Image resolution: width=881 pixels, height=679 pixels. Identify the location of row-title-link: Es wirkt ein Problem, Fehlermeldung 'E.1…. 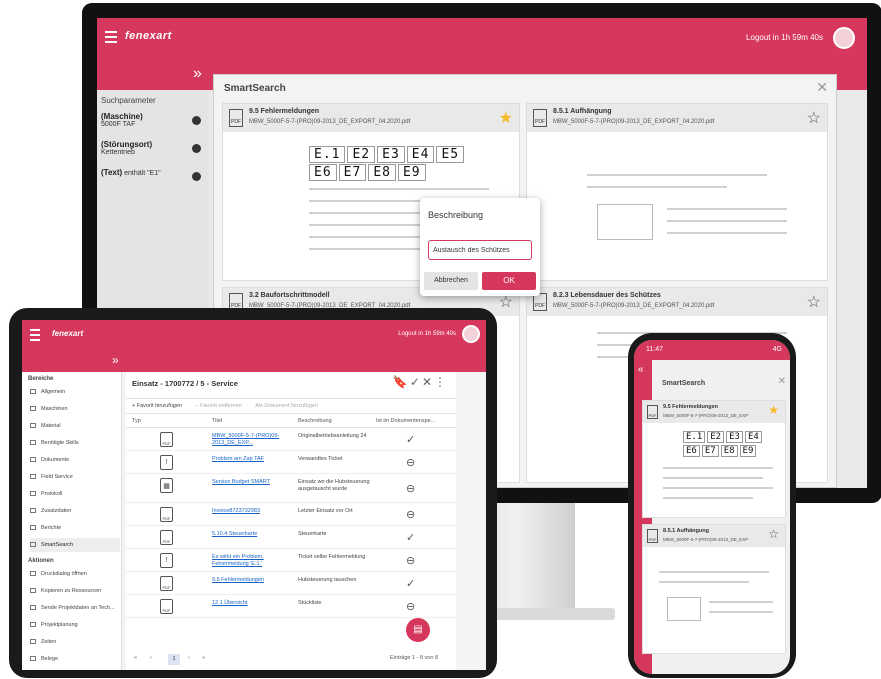
(250, 561).